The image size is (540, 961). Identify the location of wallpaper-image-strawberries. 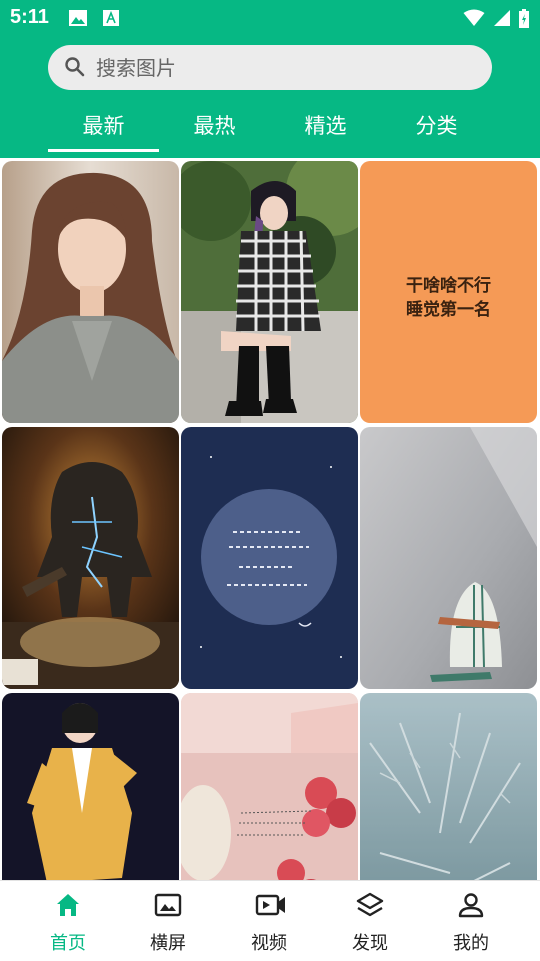
(269, 786).